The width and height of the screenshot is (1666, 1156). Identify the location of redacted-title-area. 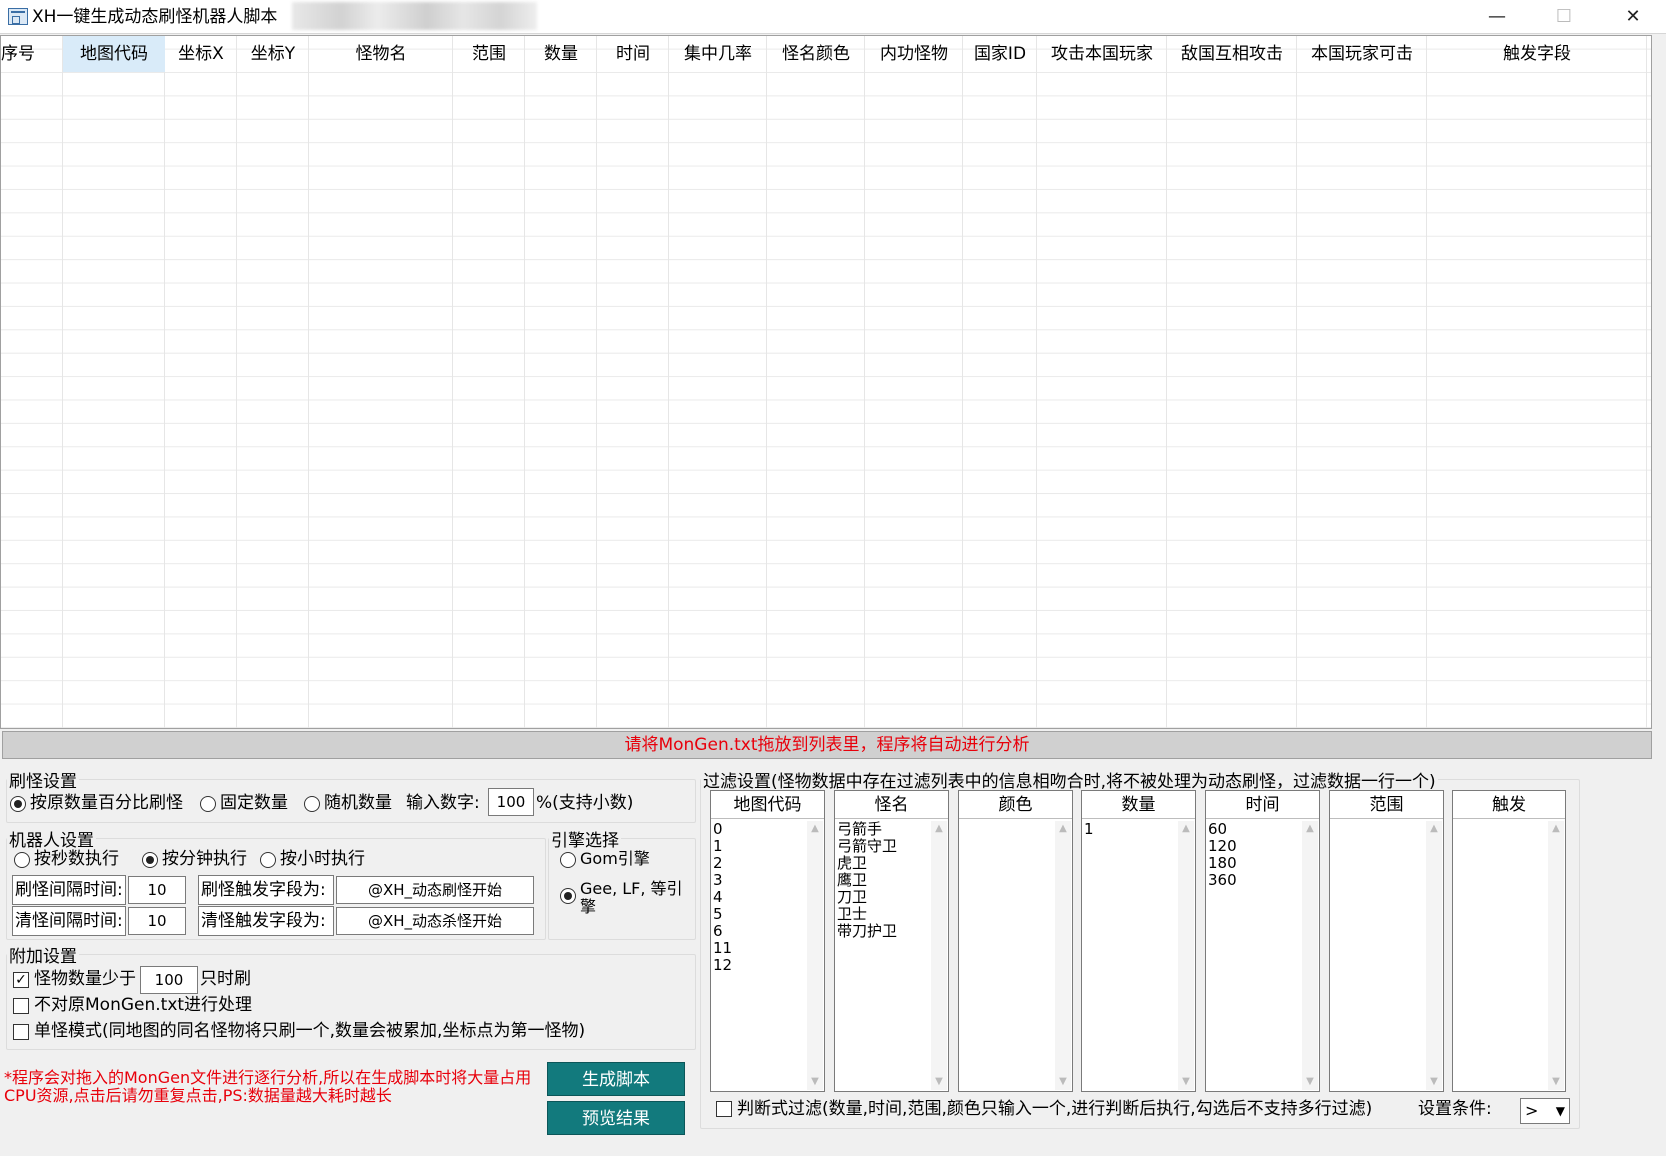
(414, 16).